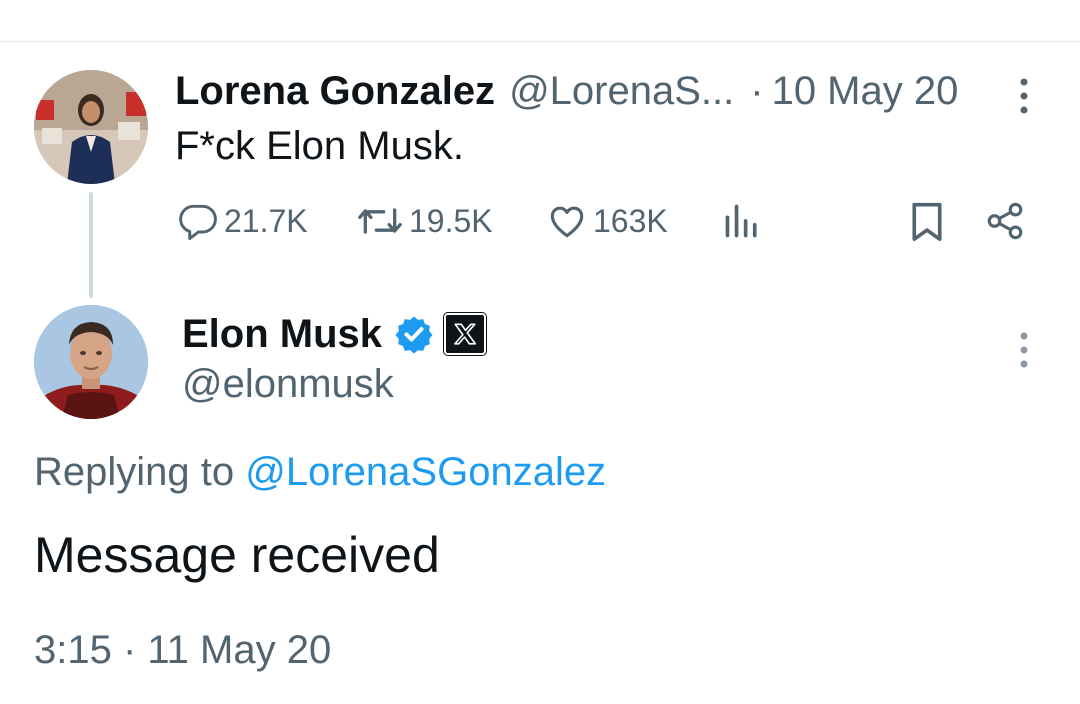  What do you see at coordinates (319, 146) in the screenshot?
I see `parent-tweet-text: F*ck Elon Musk.` at bounding box center [319, 146].